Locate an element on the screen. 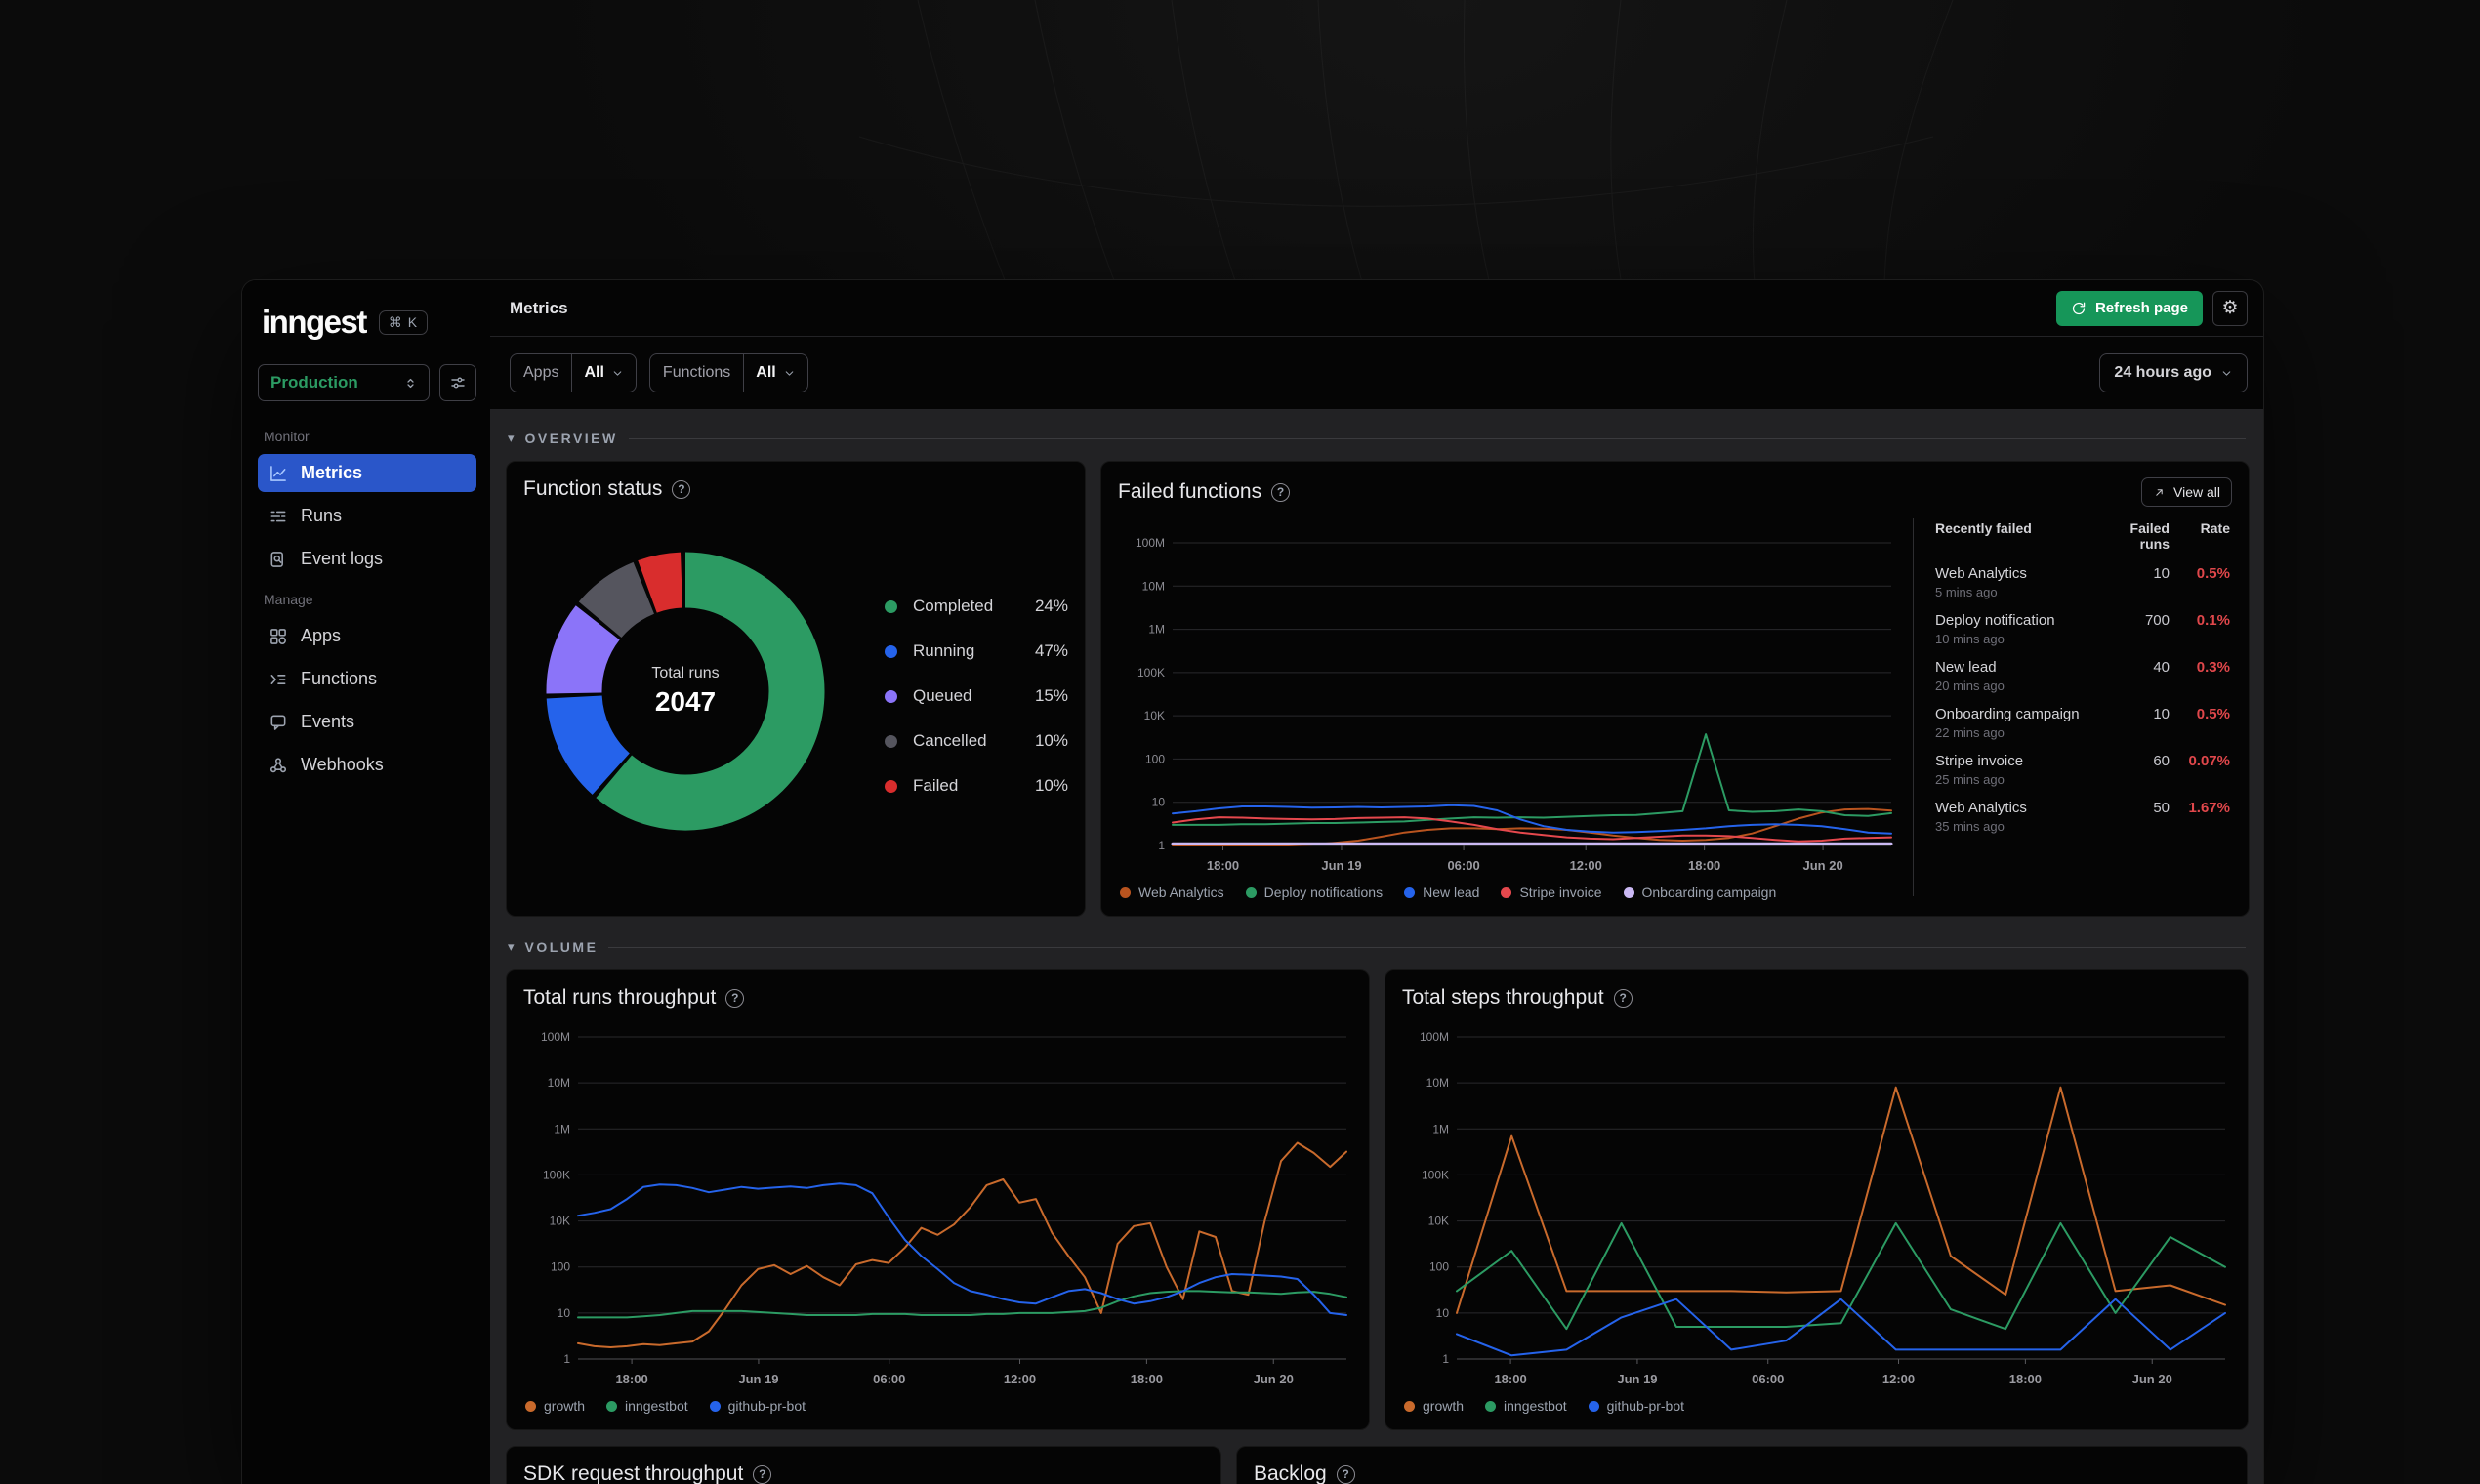 The width and height of the screenshot is (2480, 1484). volume-section-label: VOLUME is located at coordinates (562, 947).